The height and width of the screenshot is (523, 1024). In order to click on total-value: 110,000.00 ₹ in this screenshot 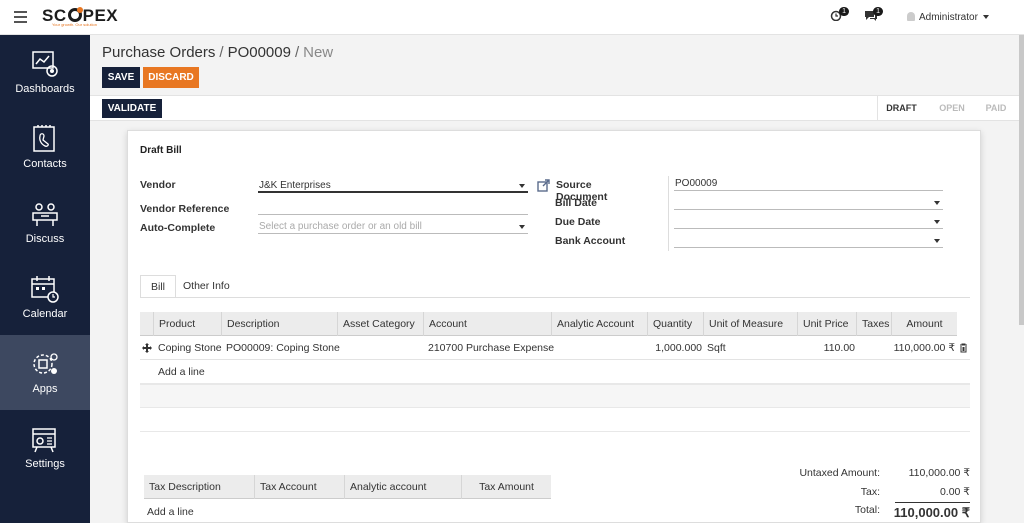, I will do `click(931, 512)`.